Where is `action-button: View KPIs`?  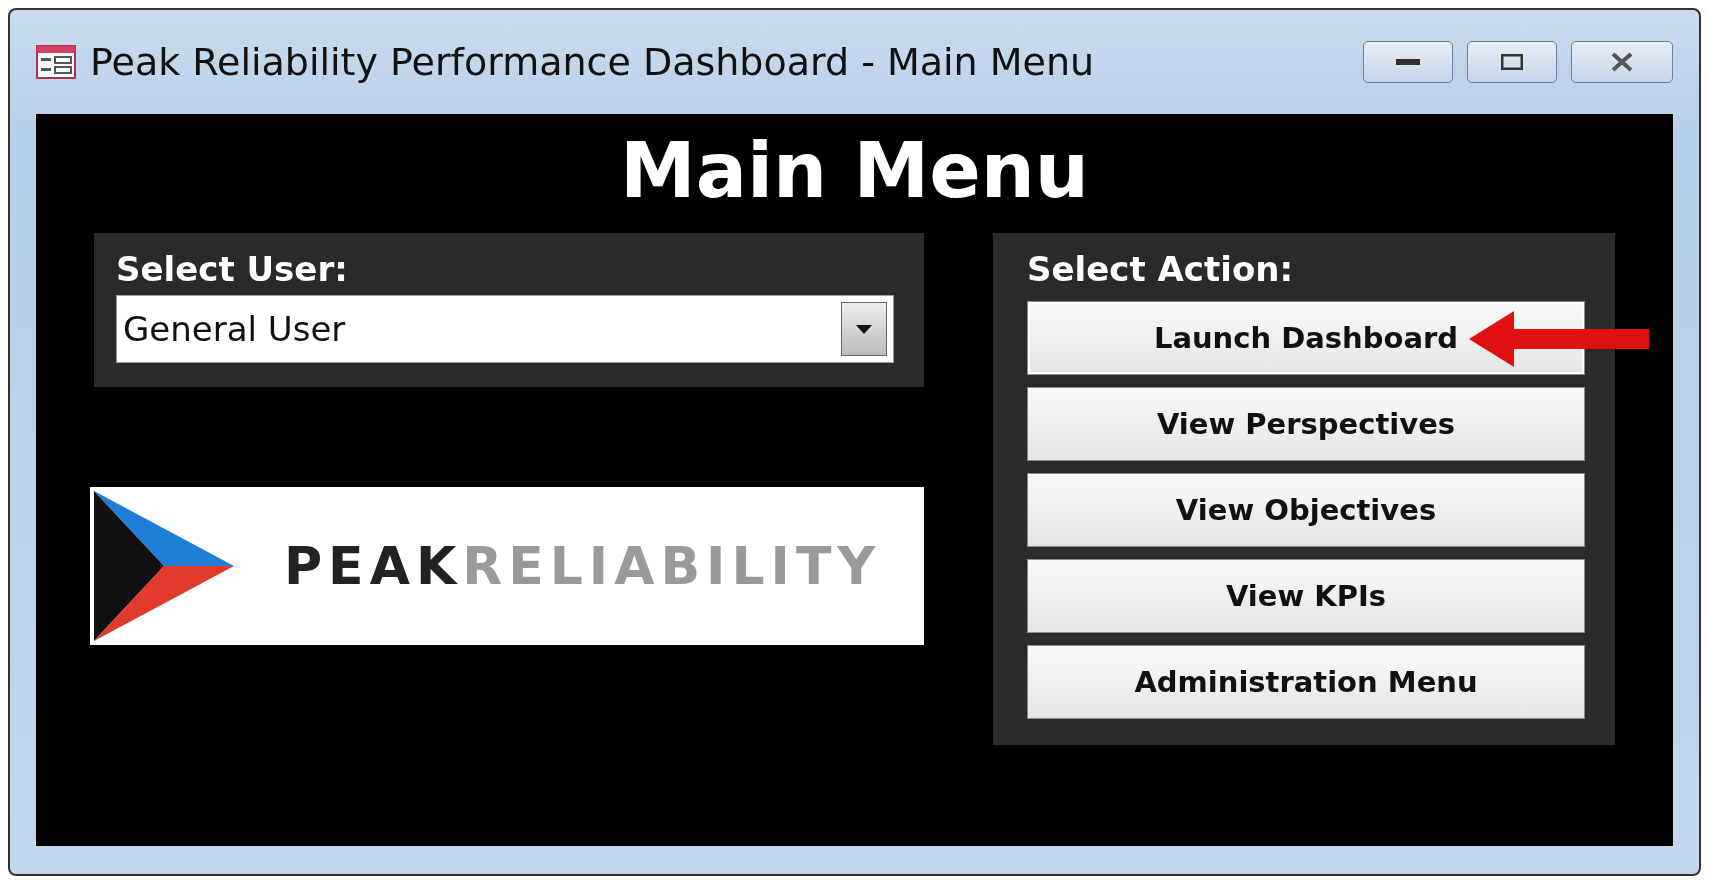
action-button: View KPIs is located at coordinates (1306, 596).